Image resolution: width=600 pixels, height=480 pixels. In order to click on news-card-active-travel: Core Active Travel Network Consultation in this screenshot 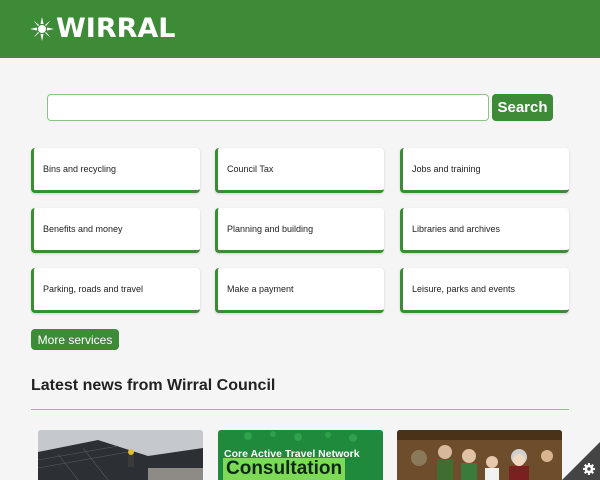, I will do `click(300, 455)`.